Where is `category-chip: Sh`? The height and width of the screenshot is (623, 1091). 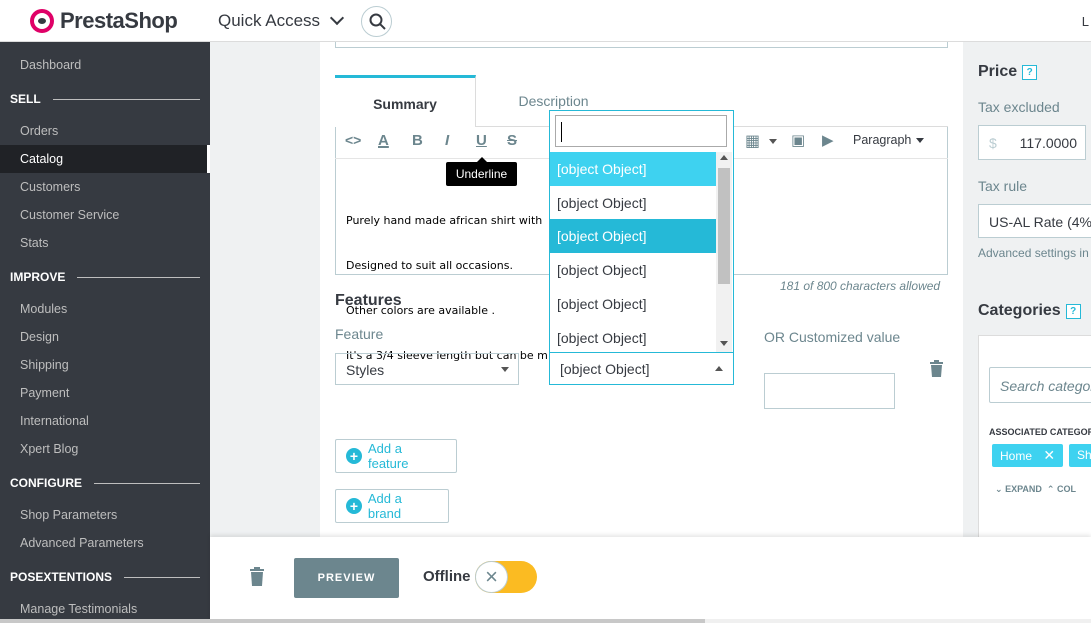
category-chip: Sh is located at coordinates (1080, 455).